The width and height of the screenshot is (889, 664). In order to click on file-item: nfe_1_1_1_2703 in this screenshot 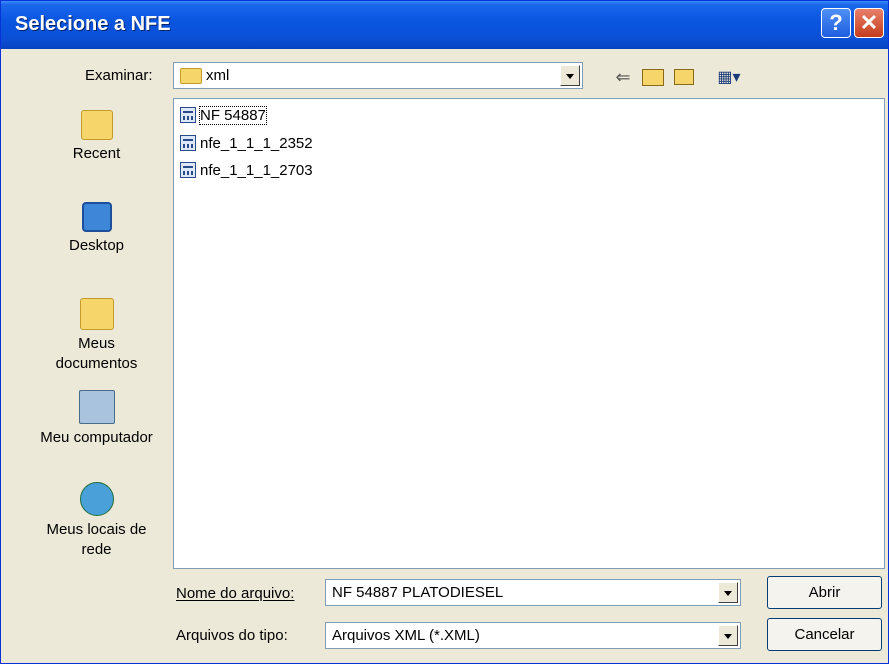, I will do `click(246, 170)`.